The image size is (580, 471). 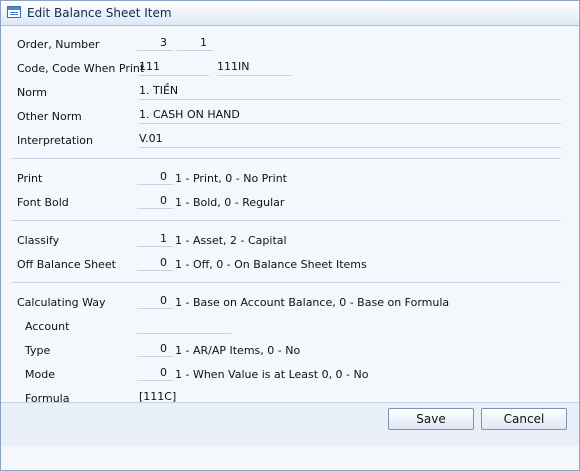 What do you see at coordinates (32, 92) in the screenshot?
I see `norm-label: Norm` at bounding box center [32, 92].